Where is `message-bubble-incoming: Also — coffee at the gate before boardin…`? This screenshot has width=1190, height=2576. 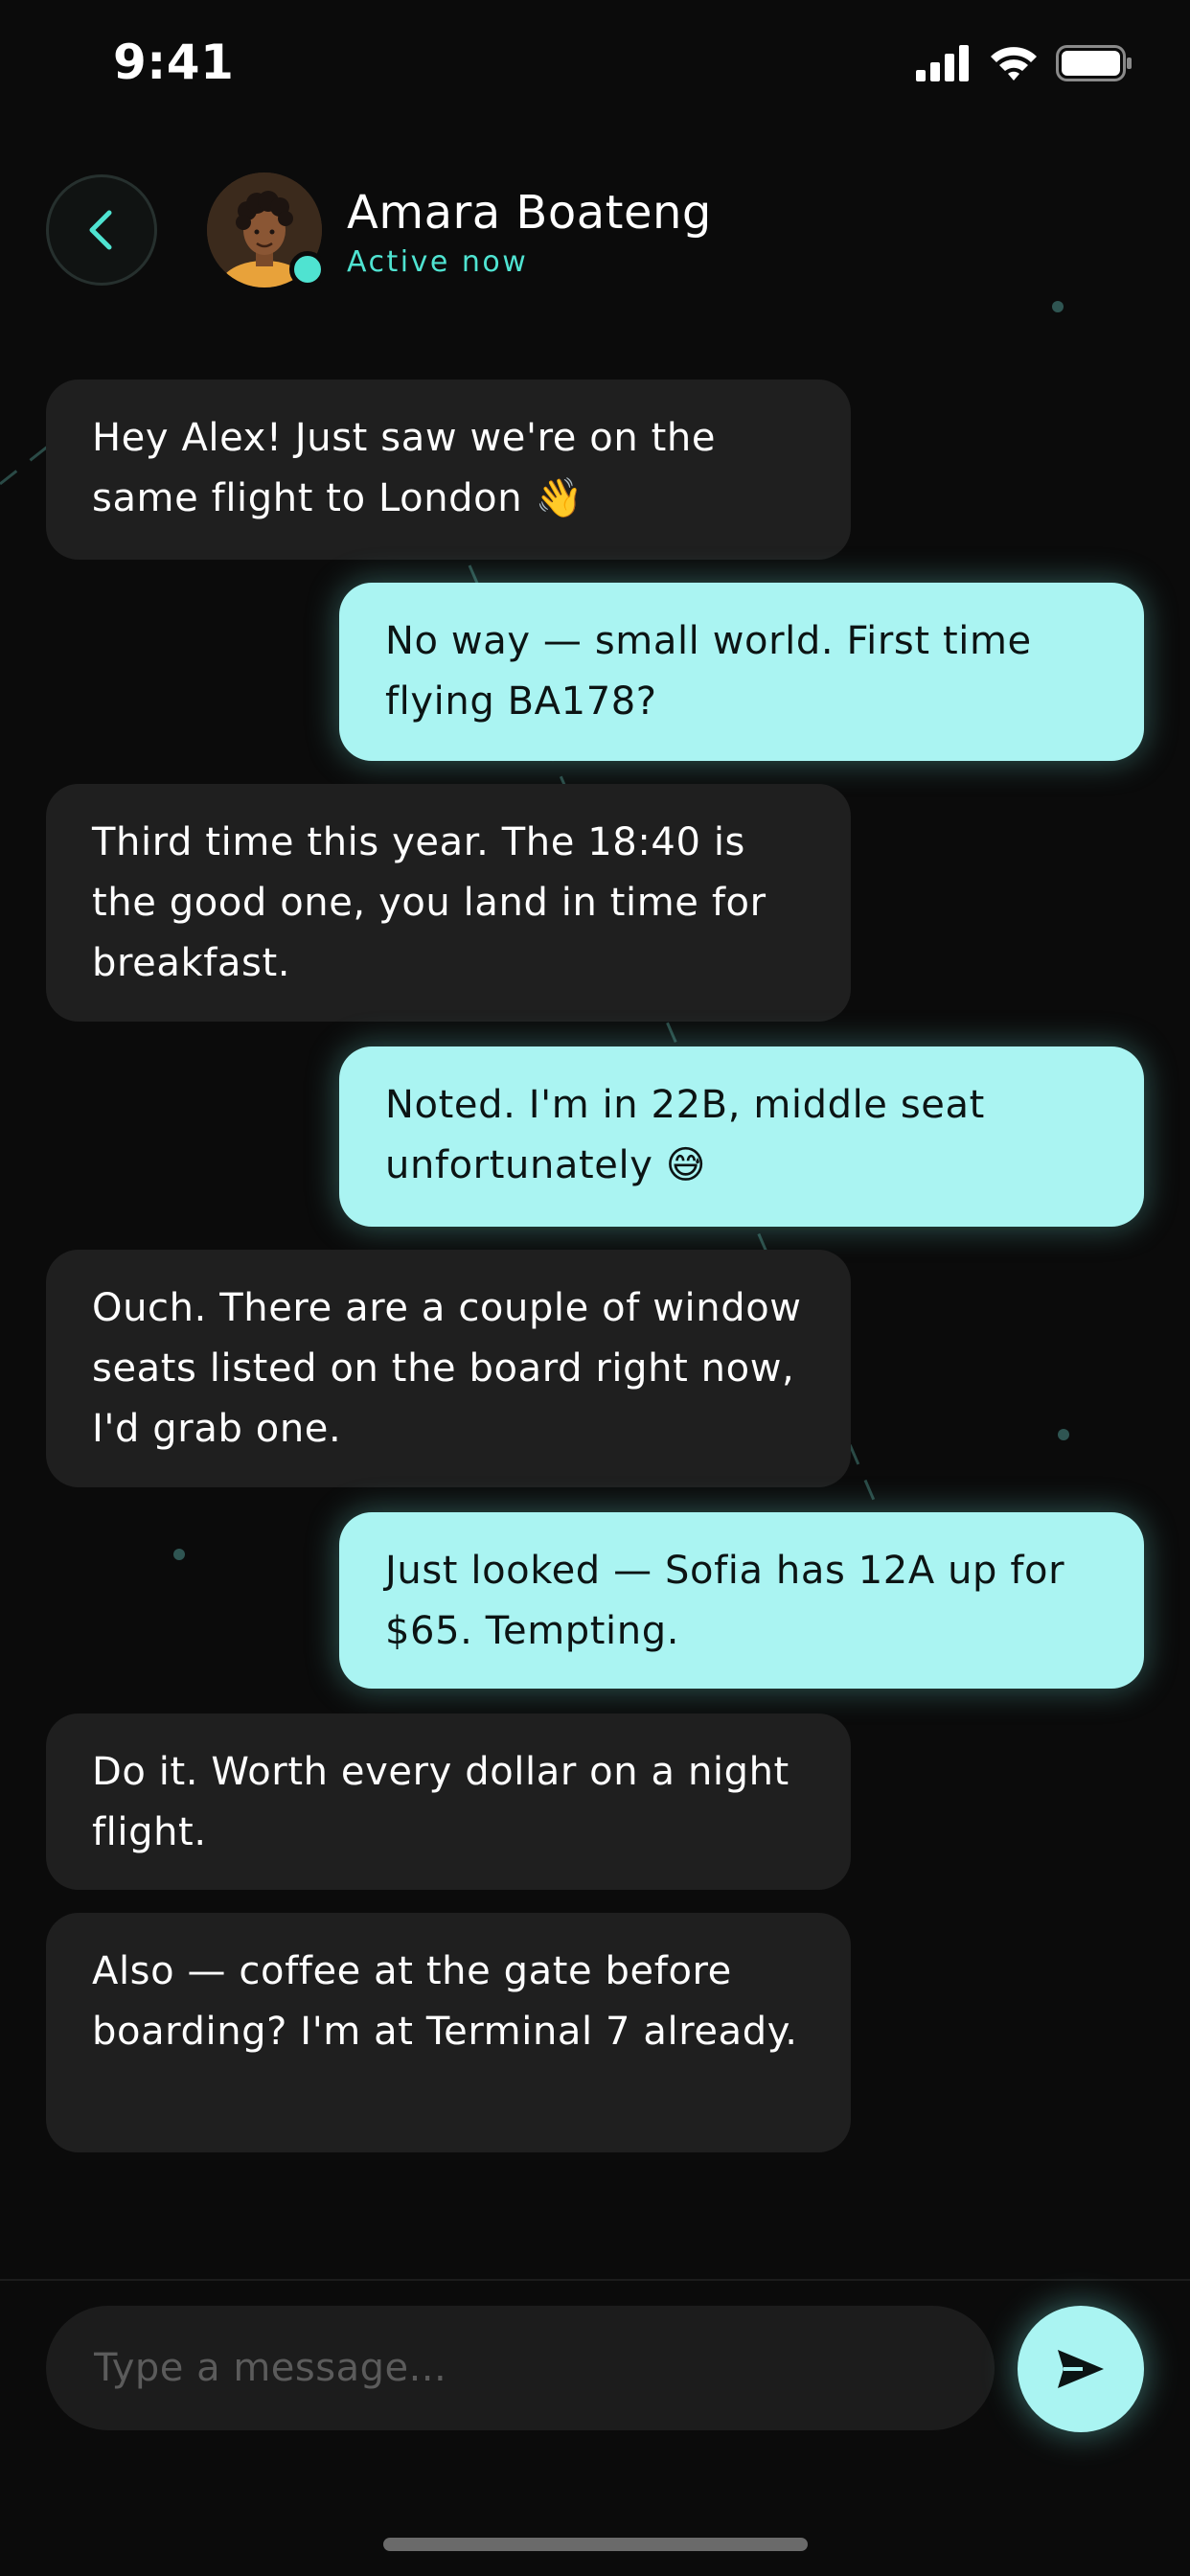
message-bubble-incoming: Also — coffee at the gate before boardin… is located at coordinates (449, 2032).